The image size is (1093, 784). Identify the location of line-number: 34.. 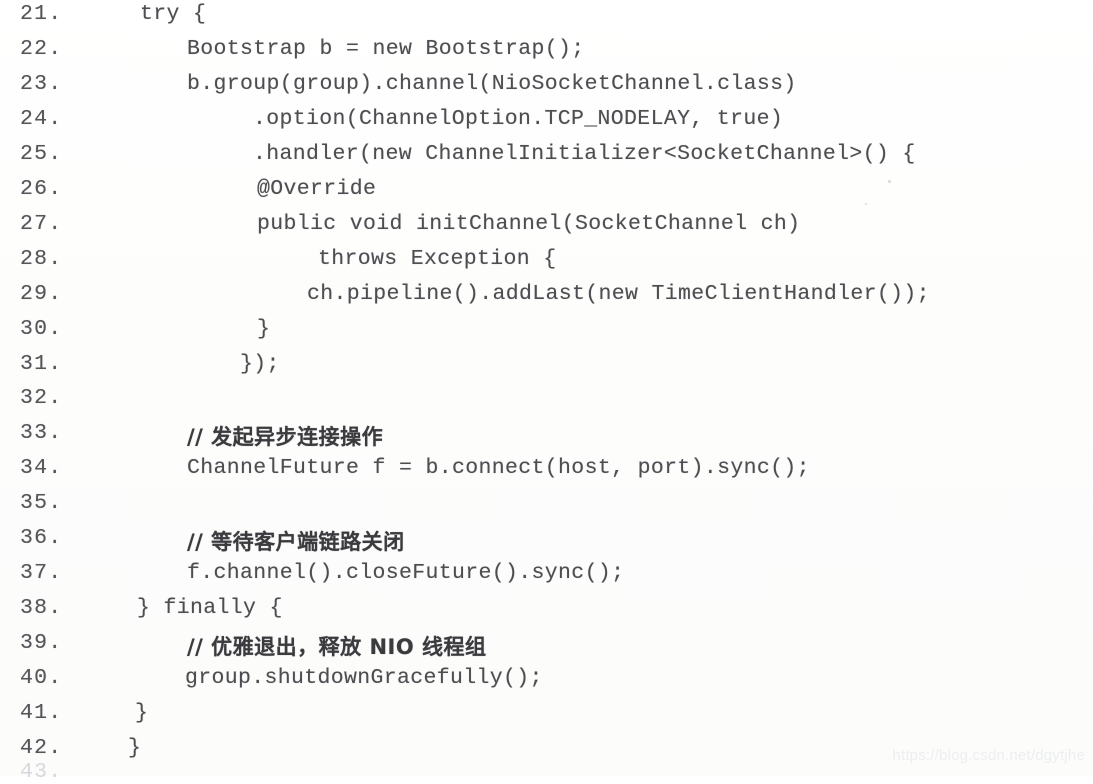
(41, 468).